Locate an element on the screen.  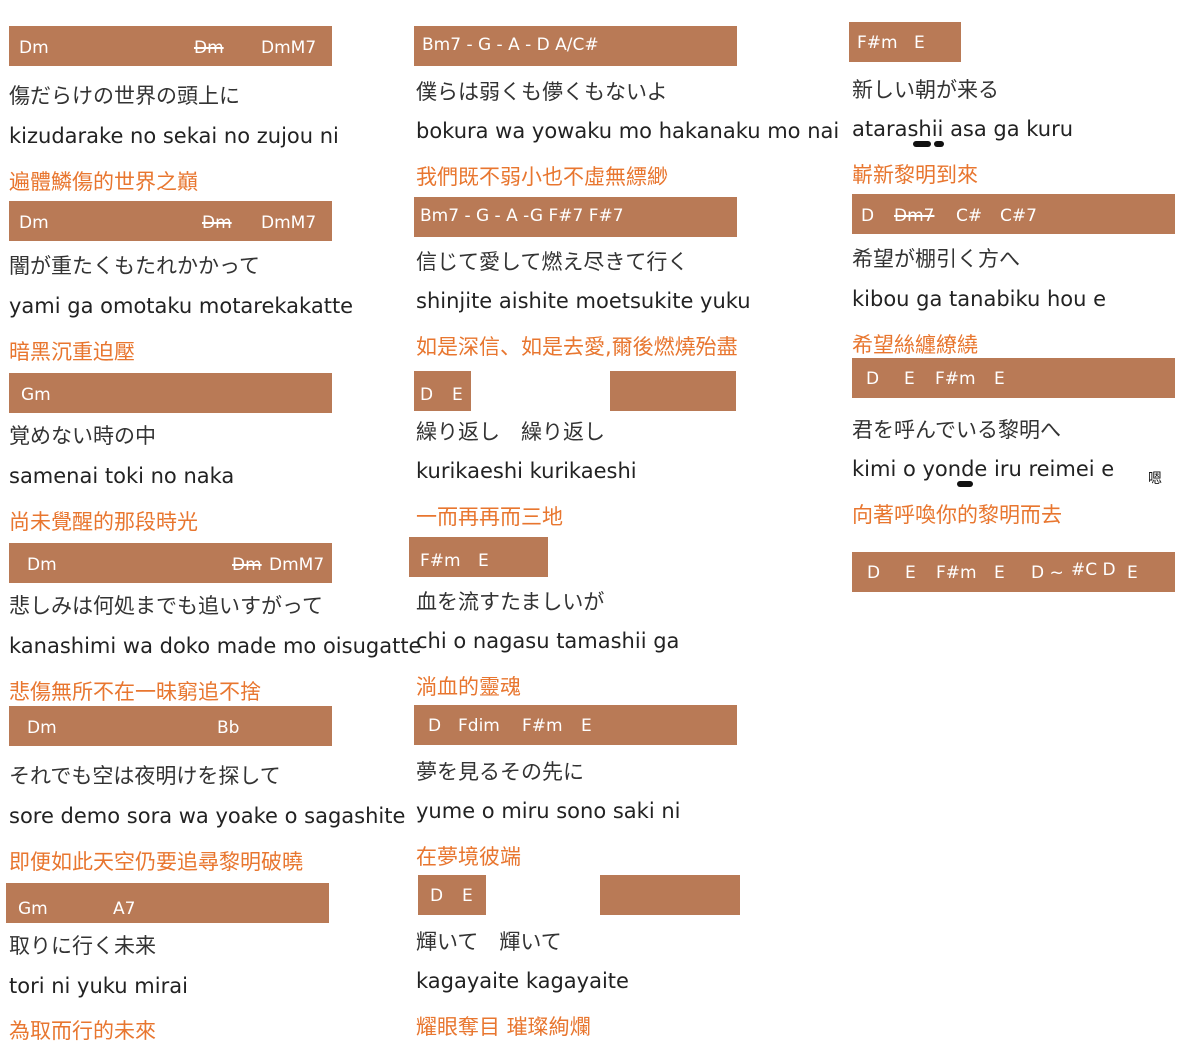
chord-bar-8: Bm7 - G - A -G F#7 F#7 is located at coordinates (575, 217).